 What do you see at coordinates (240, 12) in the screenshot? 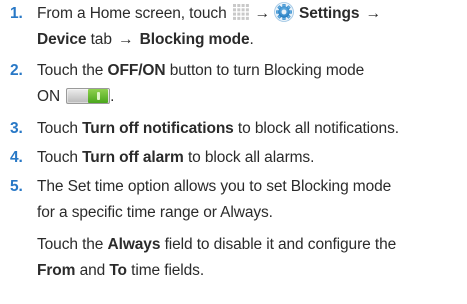
I see `apps-icon` at bounding box center [240, 12].